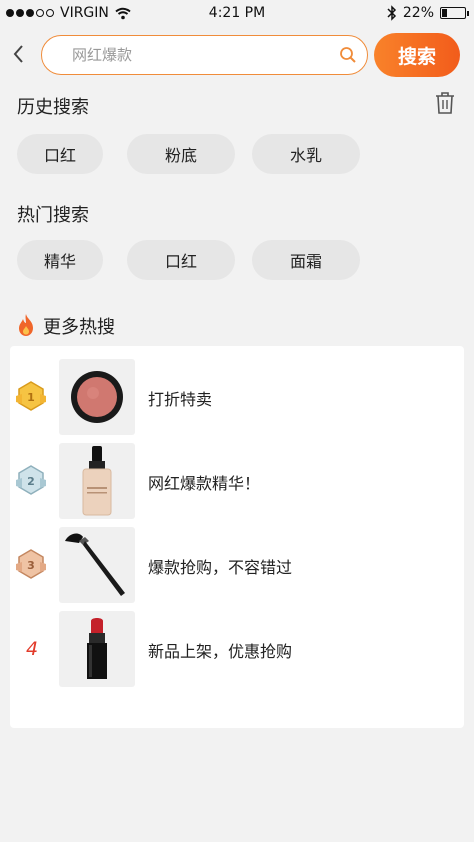  I want to click on blush-compact-icon, so click(97, 397).